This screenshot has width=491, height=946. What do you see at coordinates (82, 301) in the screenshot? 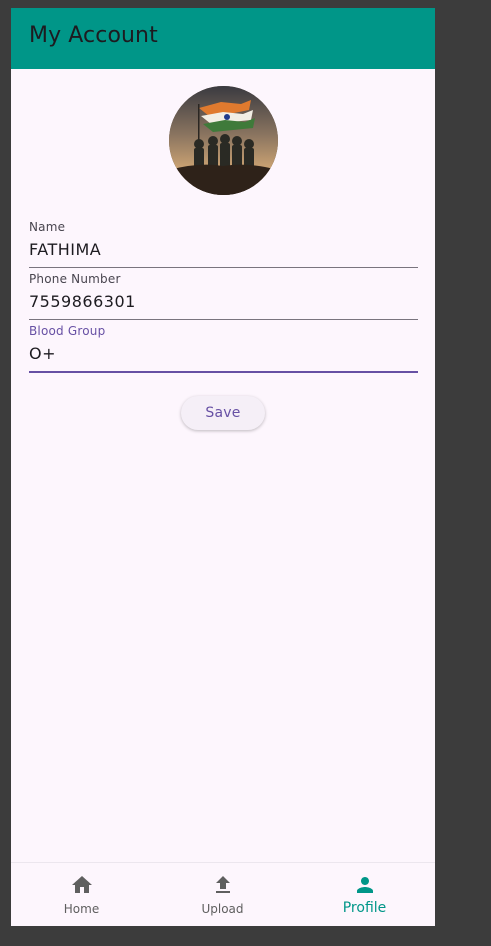
I see `phone-input: 7559866301` at bounding box center [82, 301].